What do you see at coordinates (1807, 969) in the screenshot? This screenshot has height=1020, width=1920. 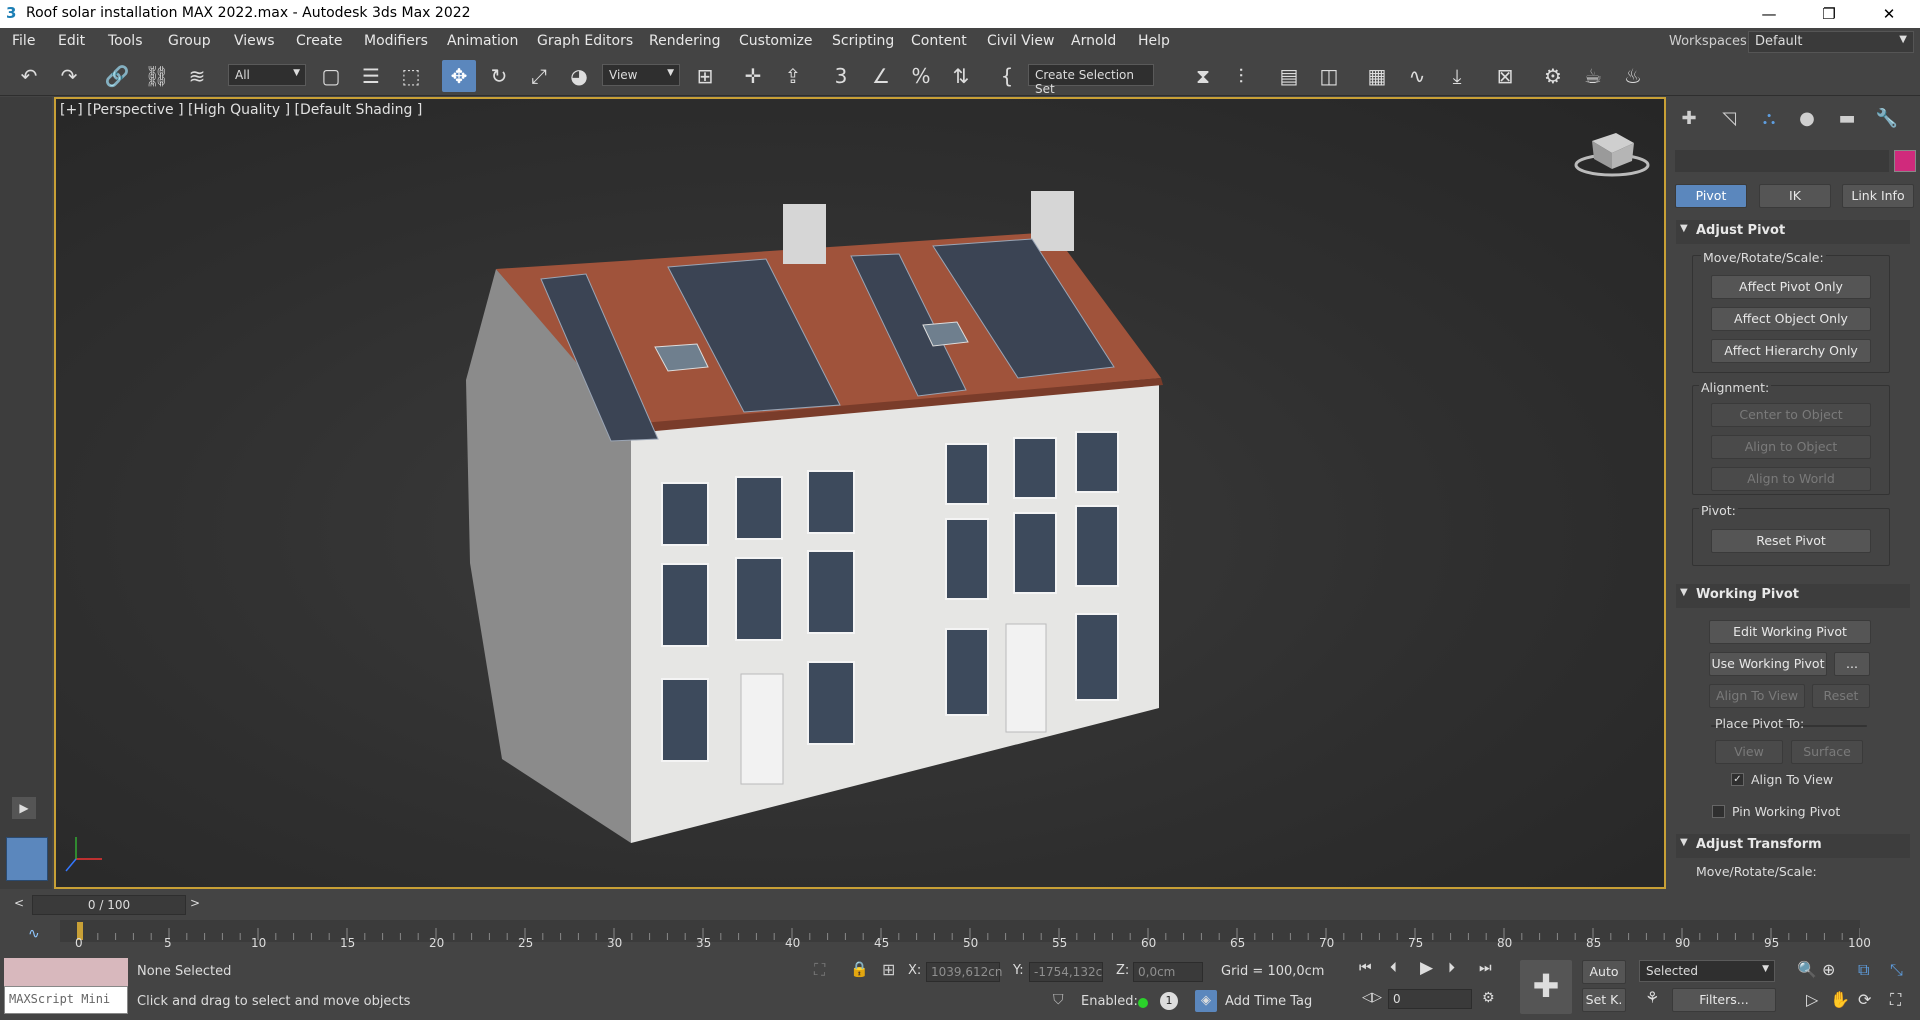 I see `zoom-icon: 🔍` at bounding box center [1807, 969].